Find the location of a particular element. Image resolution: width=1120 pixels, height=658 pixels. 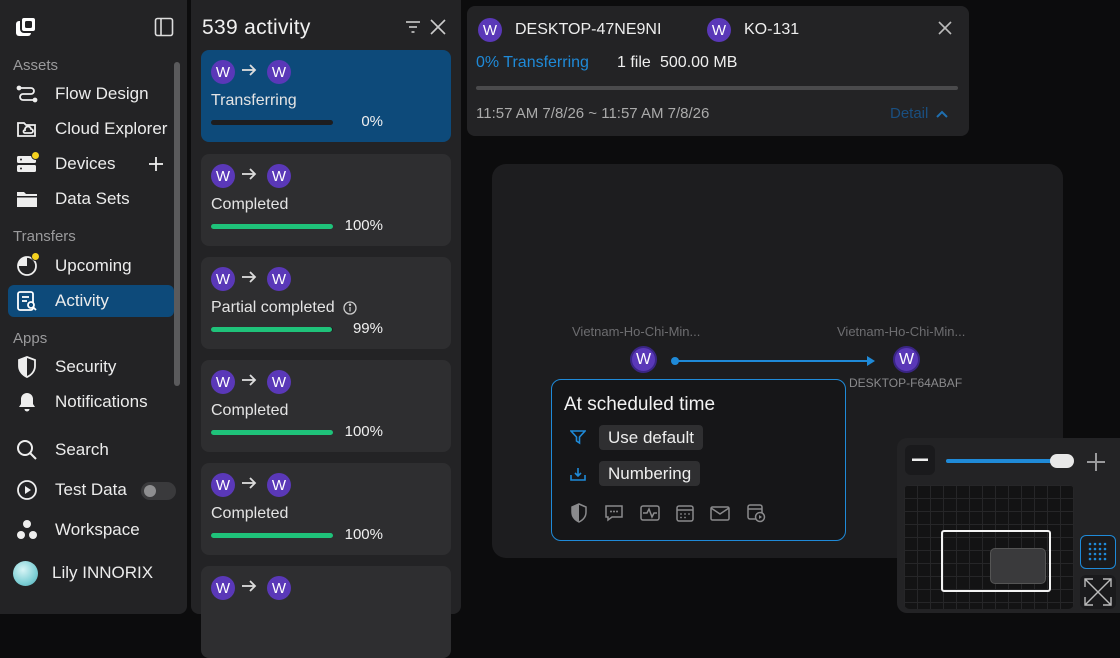

sidebar-item-label: Test Data is located at coordinates (91, 489).